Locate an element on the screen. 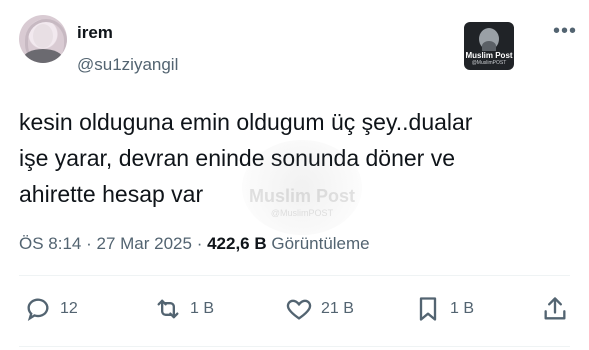 The height and width of the screenshot is (350, 589). like-button: 21 B is located at coordinates (319, 309).